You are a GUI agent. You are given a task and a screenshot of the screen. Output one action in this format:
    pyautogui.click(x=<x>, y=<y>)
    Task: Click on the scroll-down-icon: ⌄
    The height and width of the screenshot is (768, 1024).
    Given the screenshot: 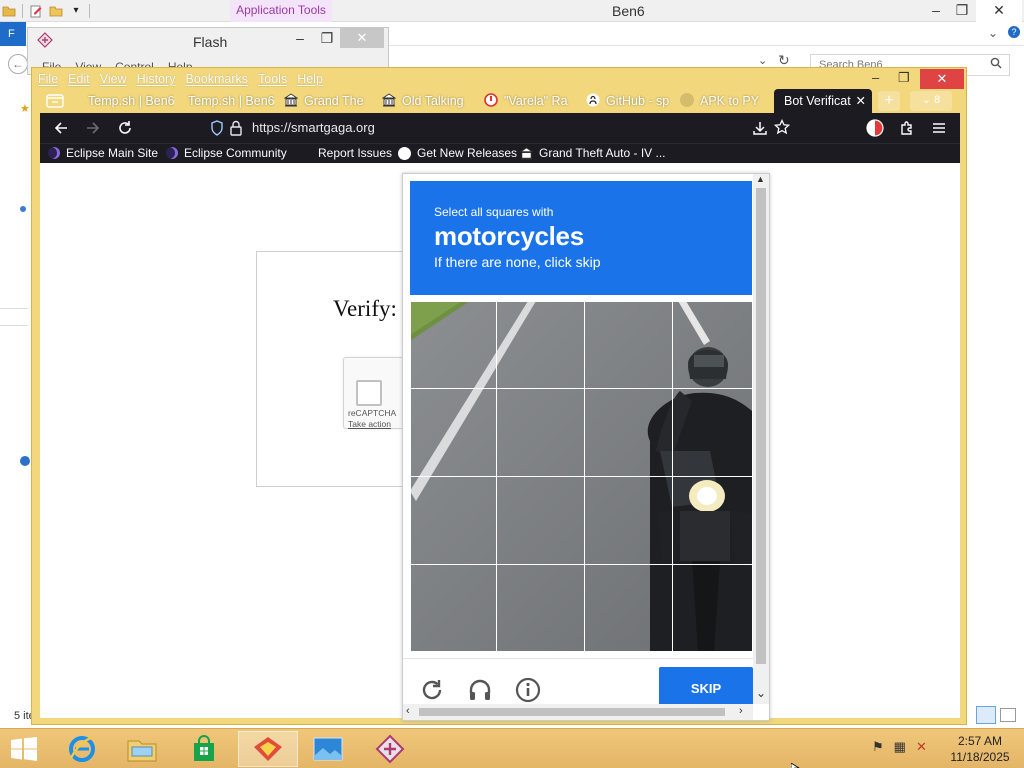 What is the action you would take?
    pyautogui.click(x=761, y=693)
    